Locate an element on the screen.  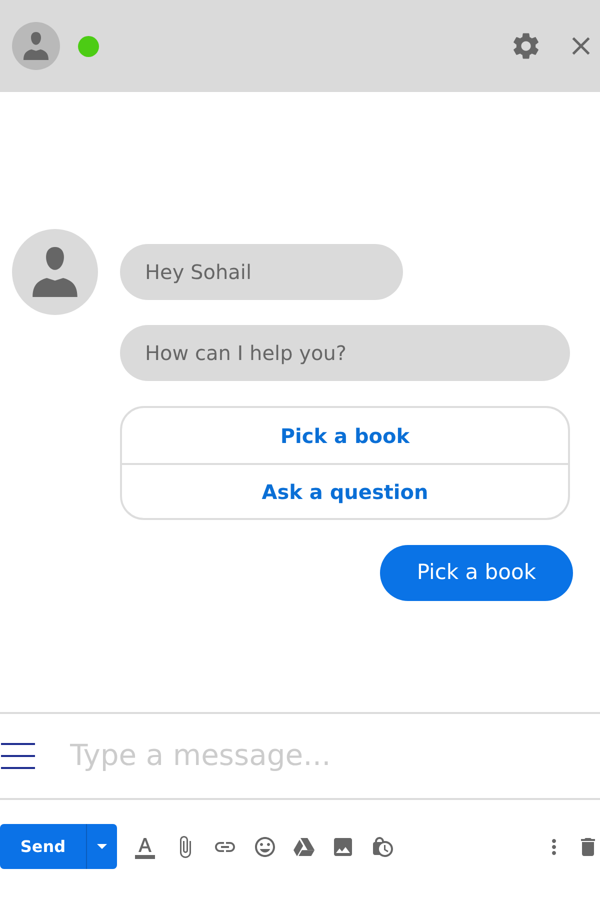
smiley-icon is located at coordinates (265, 846).